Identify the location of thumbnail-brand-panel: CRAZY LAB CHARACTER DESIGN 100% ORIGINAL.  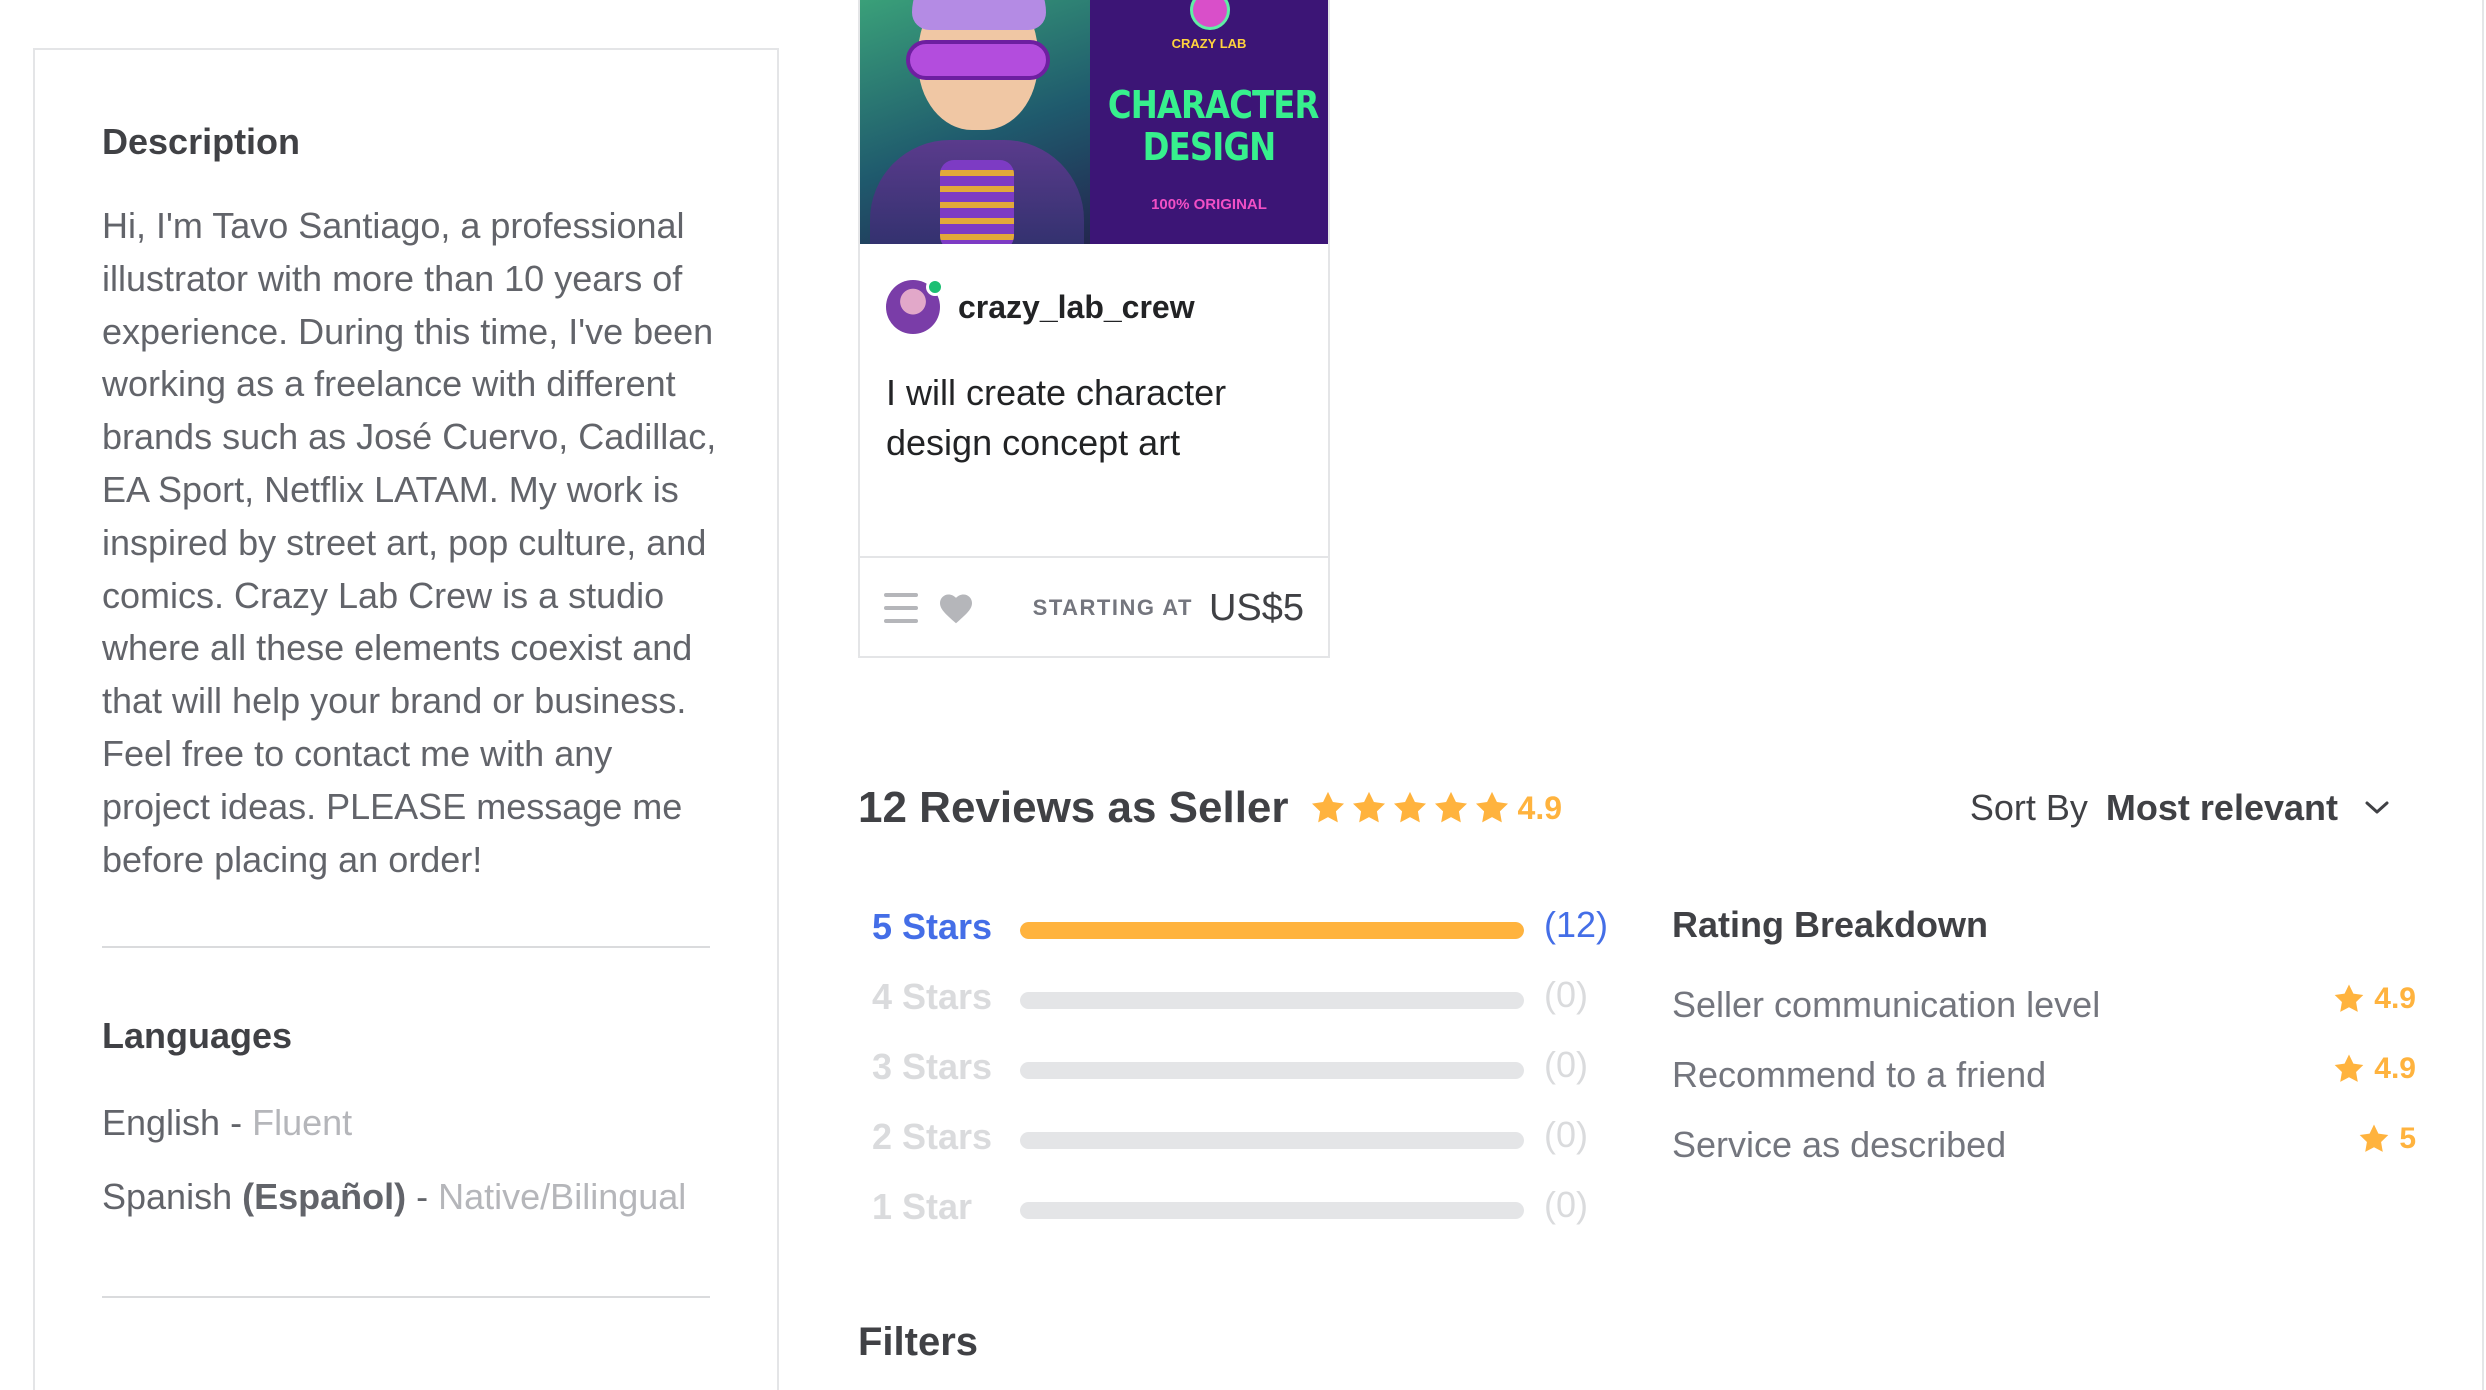
(1209, 122).